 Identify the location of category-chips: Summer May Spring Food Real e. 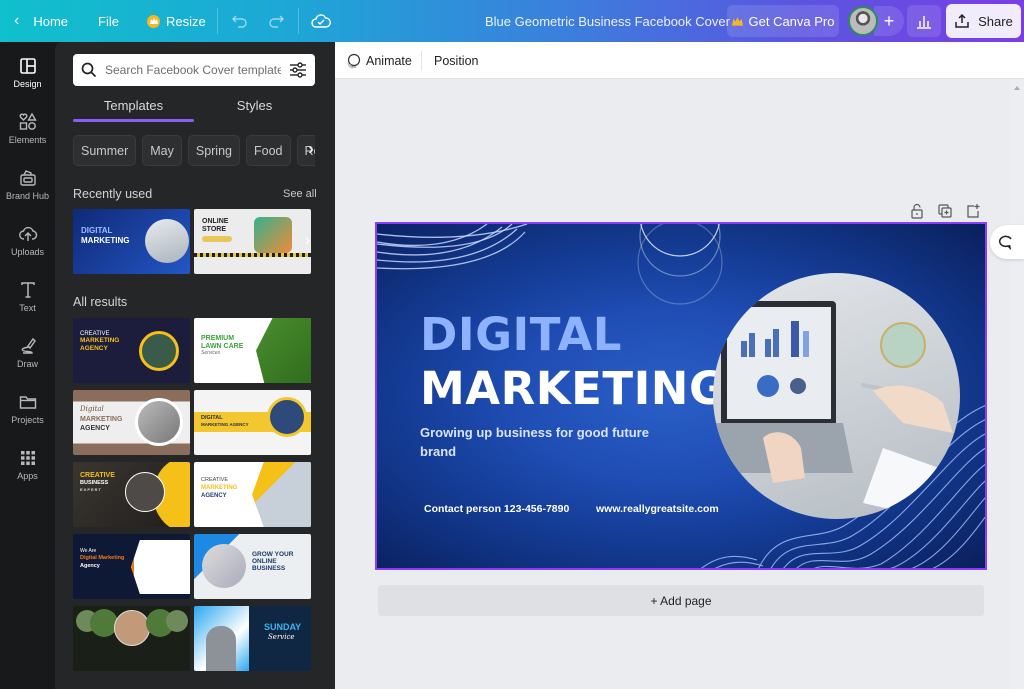
(194, 151).